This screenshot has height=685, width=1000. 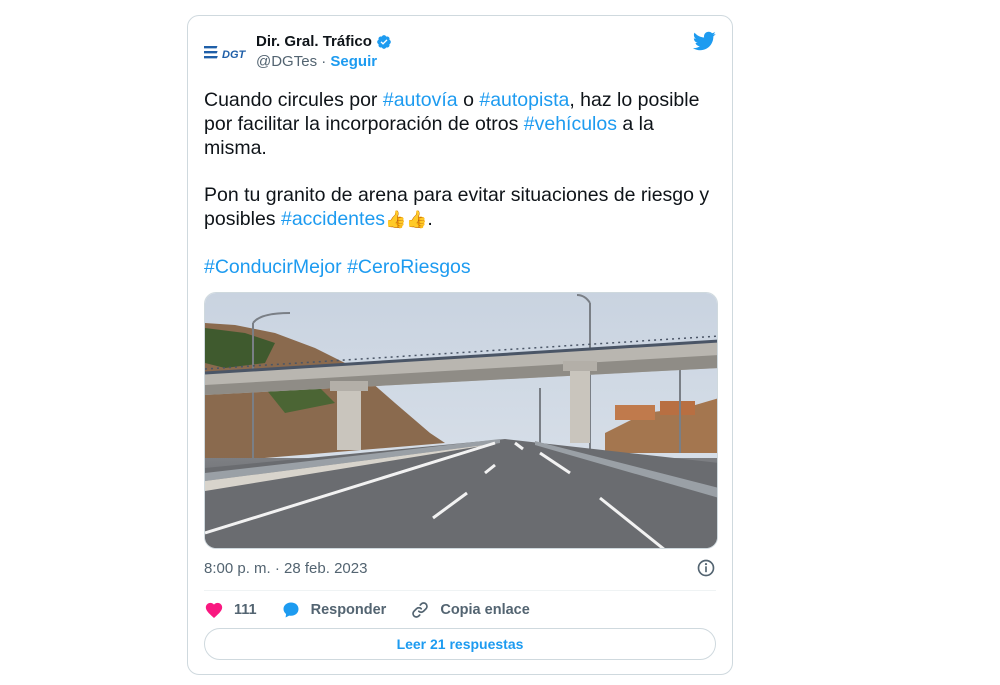 I want to click on author-name: Dir. Gral. Tráfico, so click(x=314, y=41).